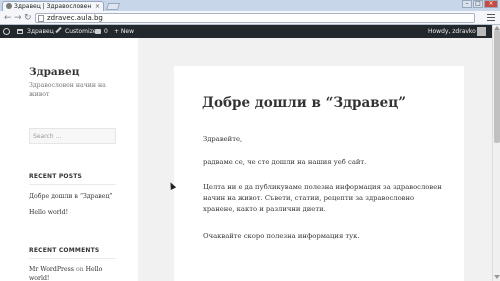  Describe the element at coordinates (496, 153) in the screenshot. I see `page-scrollbar` at that location.